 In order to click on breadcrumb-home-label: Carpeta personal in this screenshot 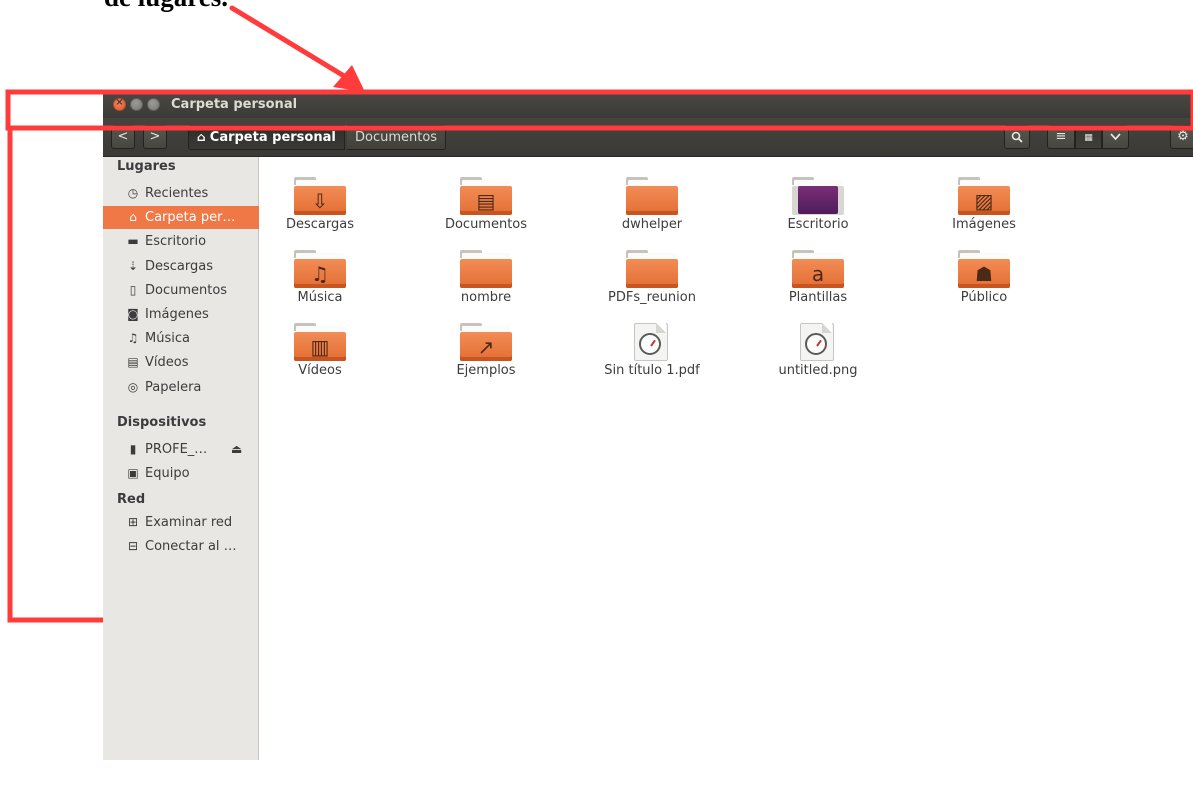, I will do `click(272, 137)`.